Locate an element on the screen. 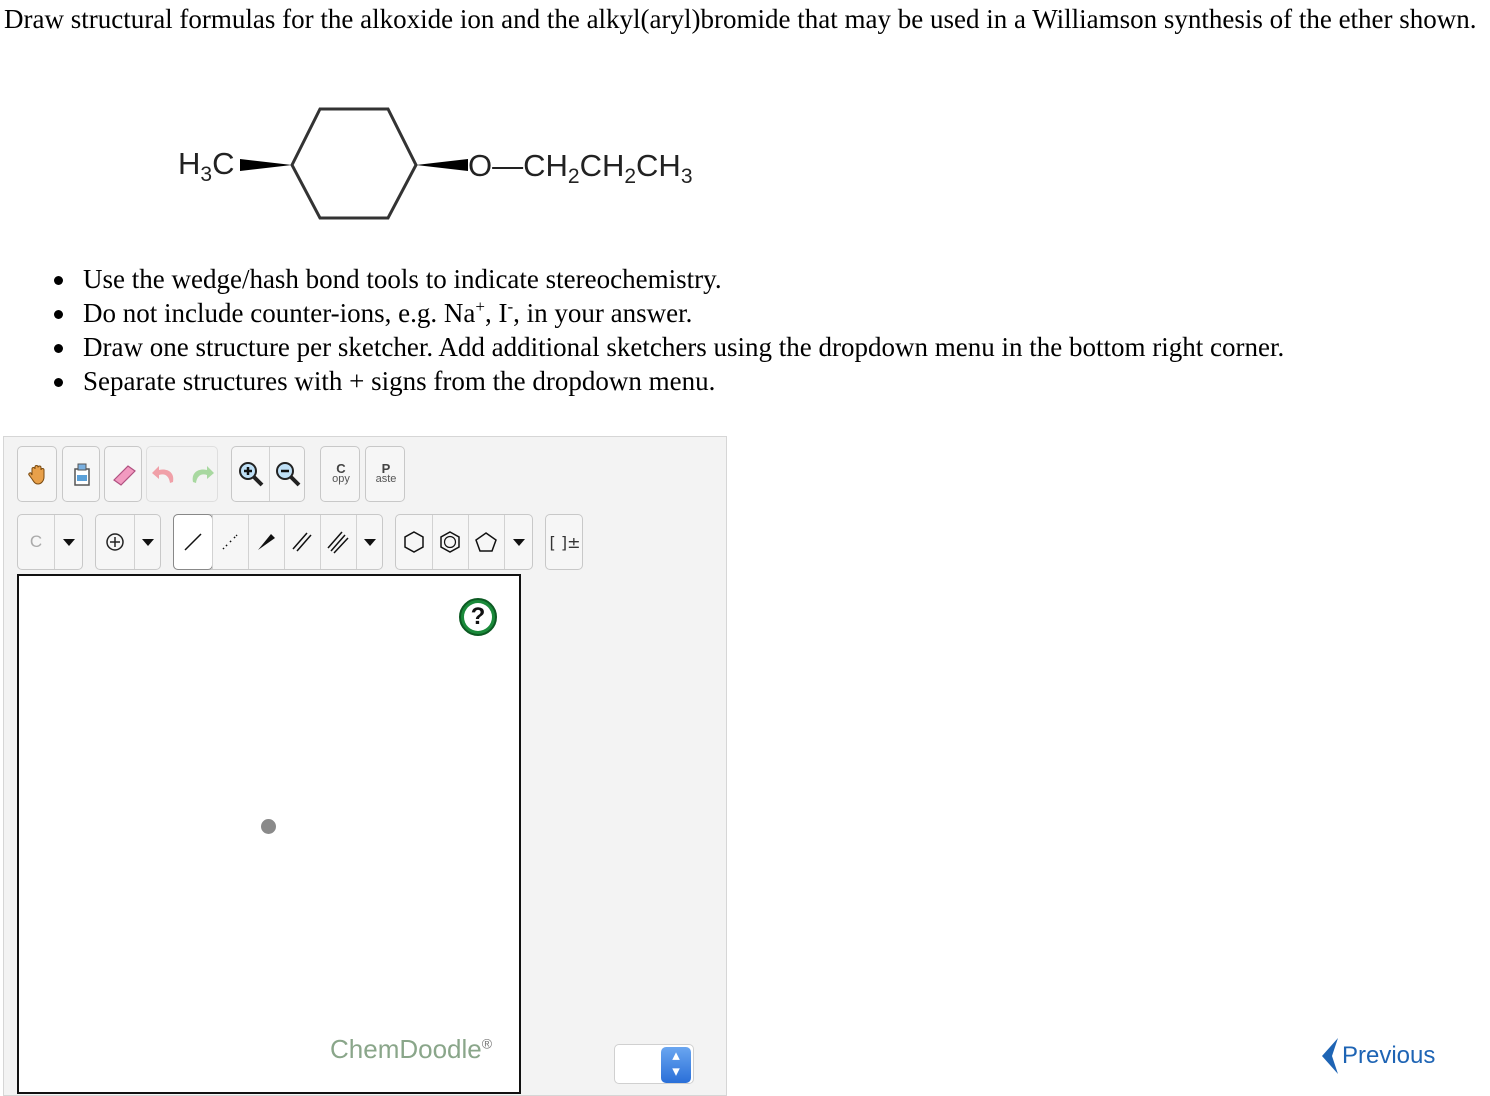 Image resolution: width=1490 pixels, height=1096 pixels. copy-label: Copy is located at coordinates (341, 474).